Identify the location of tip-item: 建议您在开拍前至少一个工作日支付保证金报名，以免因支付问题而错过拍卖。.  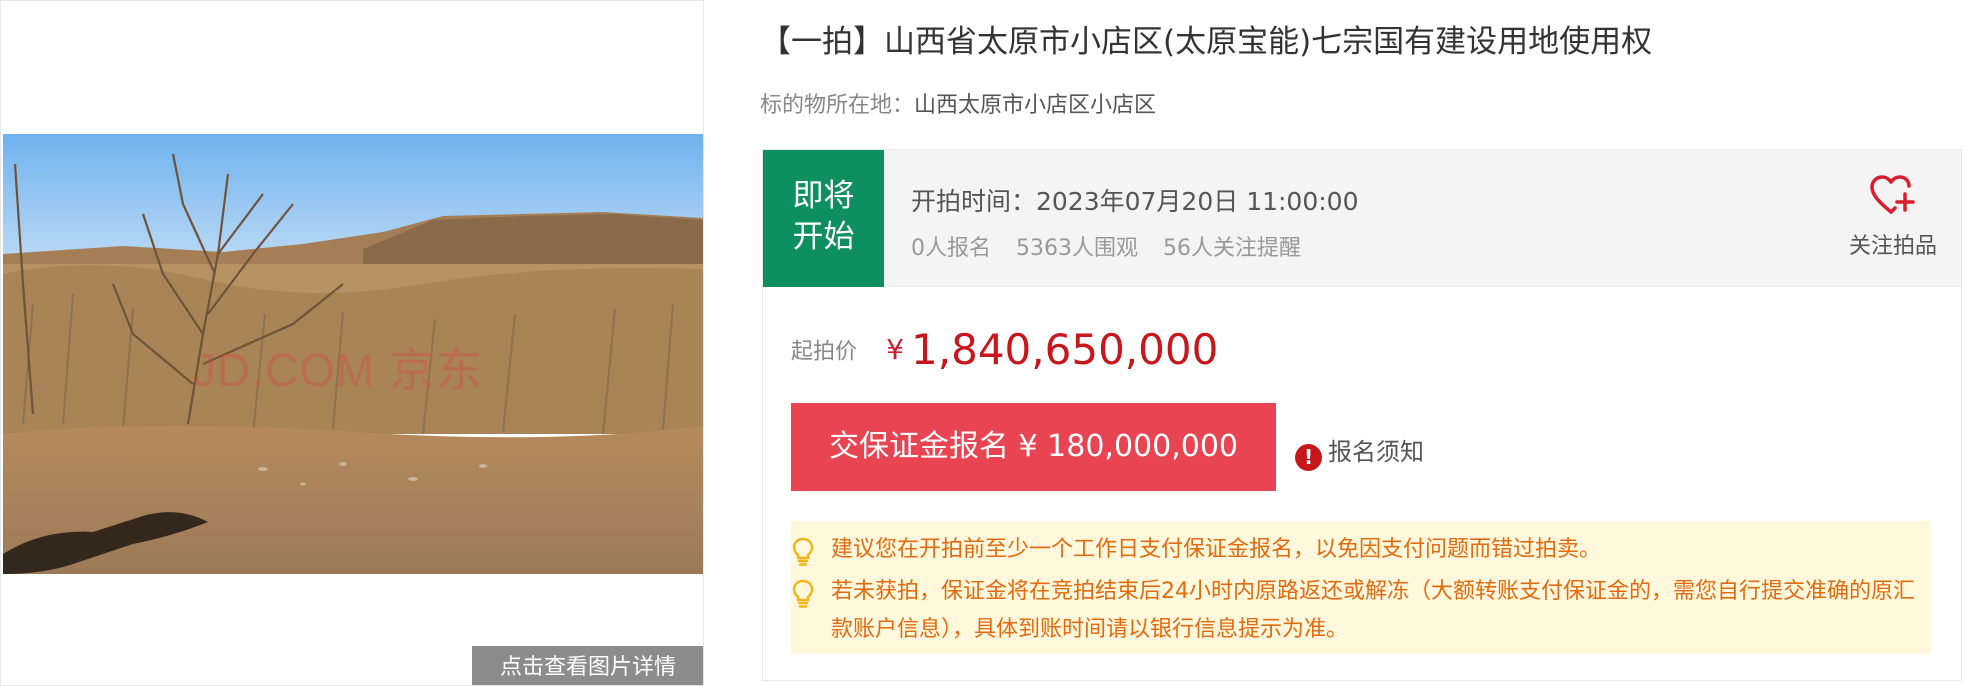
(1355, 550).